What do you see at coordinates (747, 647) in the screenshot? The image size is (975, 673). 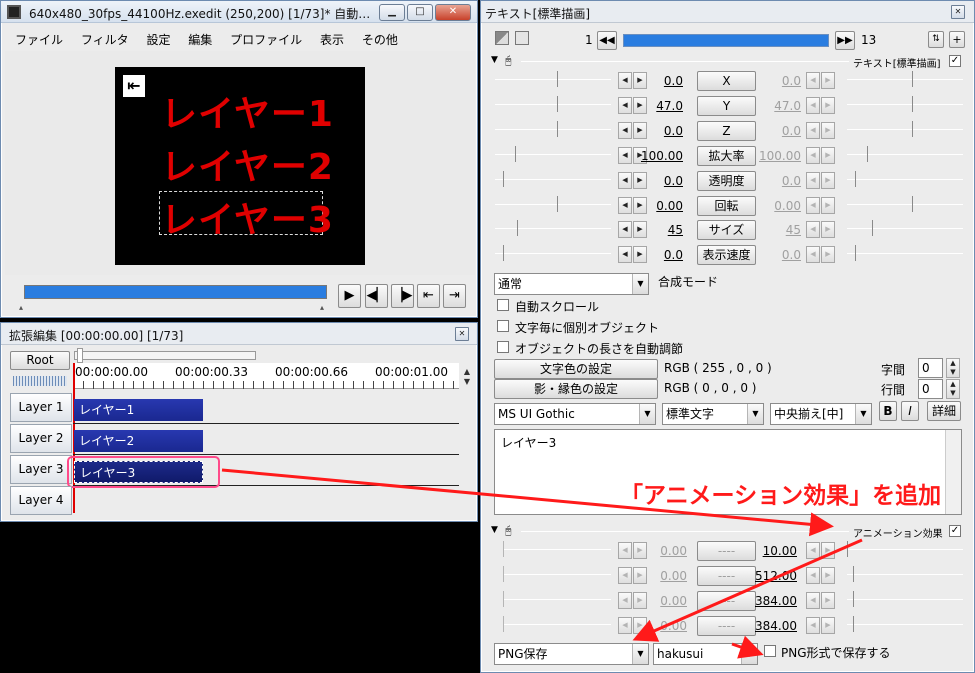 I see `arrow-to-anim-name` at bounding box center [747, 647].